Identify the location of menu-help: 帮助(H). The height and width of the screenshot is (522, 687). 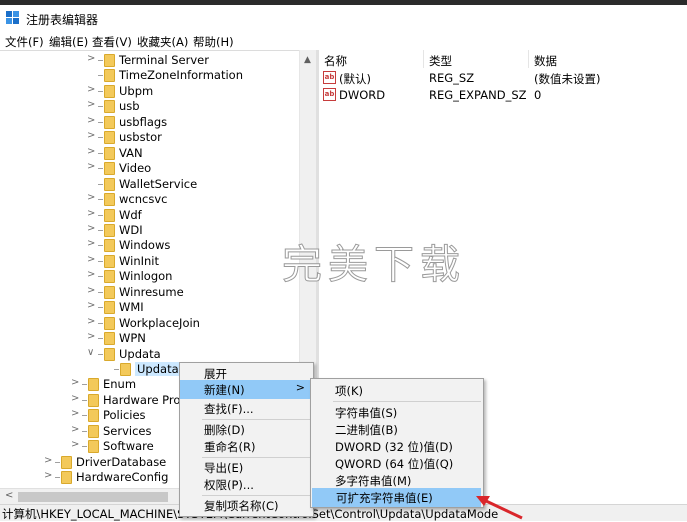
(213, 42).